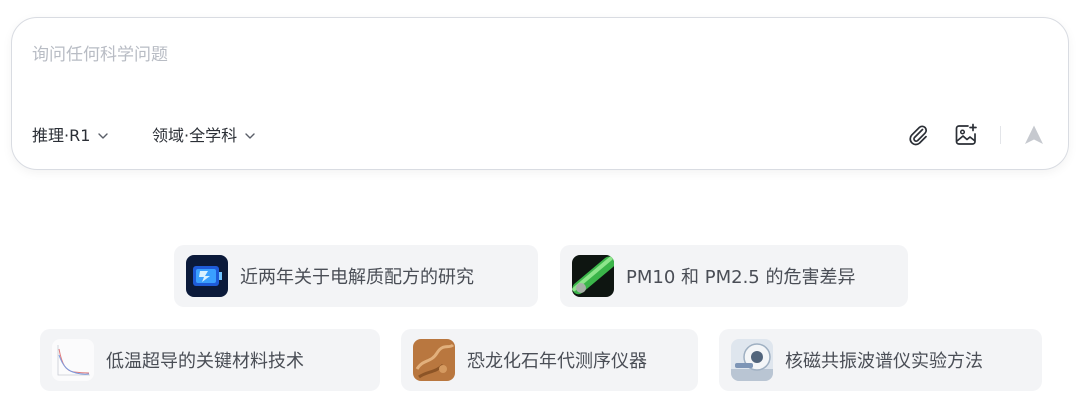 Image resolution: width=1080 pixels, height=419 pixels. I want to click on suggestion-label: 恐龙化石年代测序仪器, so click(557, 361).